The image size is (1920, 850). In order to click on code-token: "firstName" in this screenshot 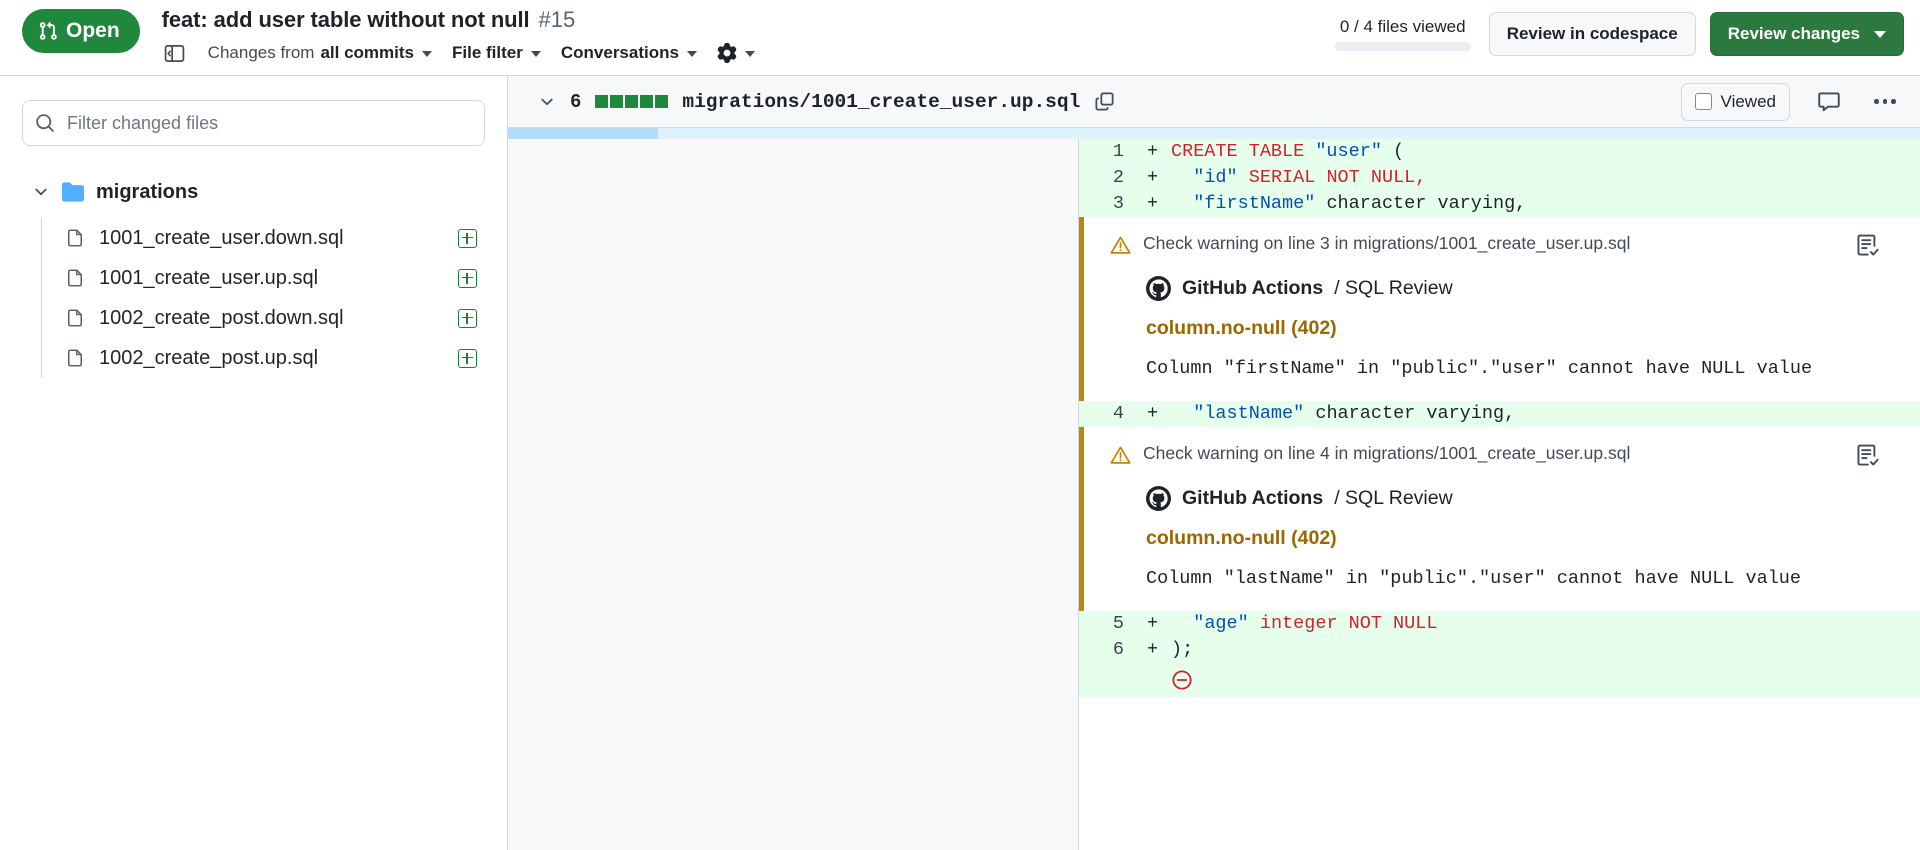, I will do `click(1254, 203)`.